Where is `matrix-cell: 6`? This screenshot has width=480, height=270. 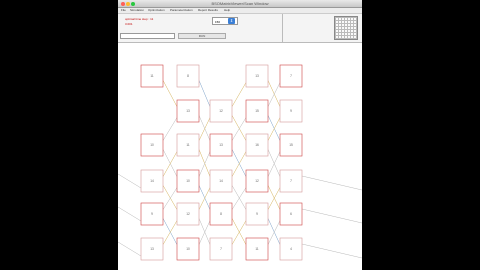 matrix-cell: 6 is located at coordinates (291, 214).